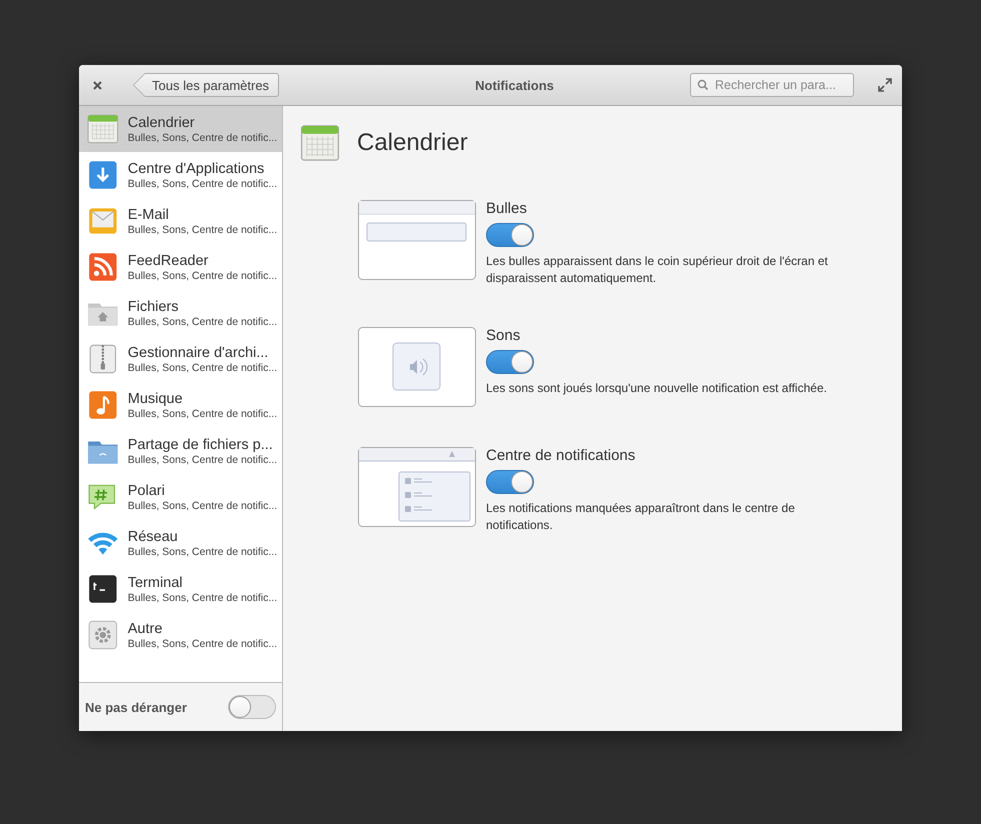 Image resolution: width=981 pixels, height=824 pixels. Describe the element at coordinates (169, 261) in the screenshot. I see `app-name: FeedReader` at that location.